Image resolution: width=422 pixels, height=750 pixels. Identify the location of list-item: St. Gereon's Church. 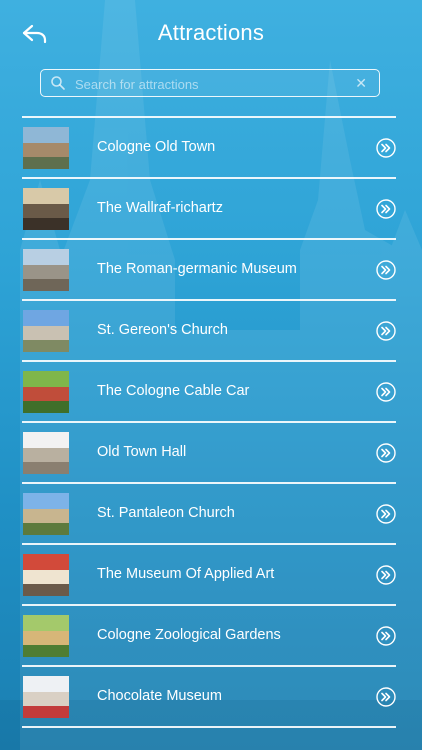
(209, 331).